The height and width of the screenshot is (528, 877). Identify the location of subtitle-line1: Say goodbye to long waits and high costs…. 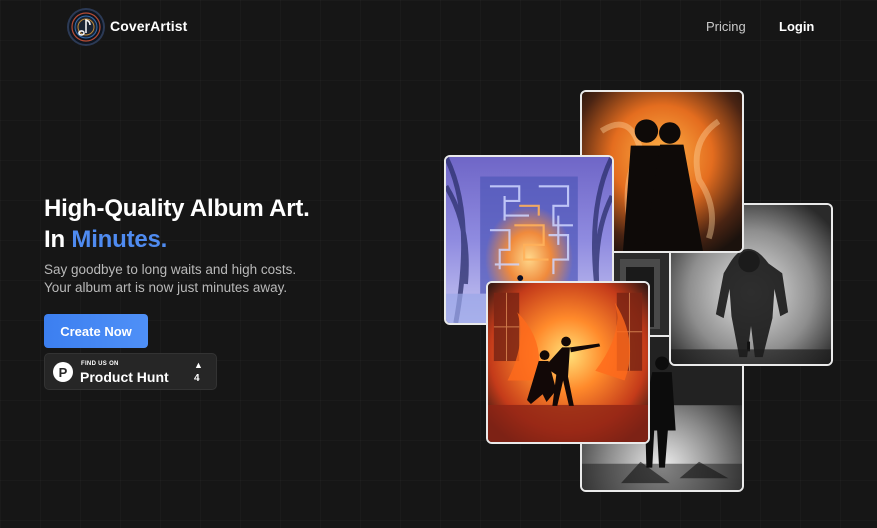
(170, 269).